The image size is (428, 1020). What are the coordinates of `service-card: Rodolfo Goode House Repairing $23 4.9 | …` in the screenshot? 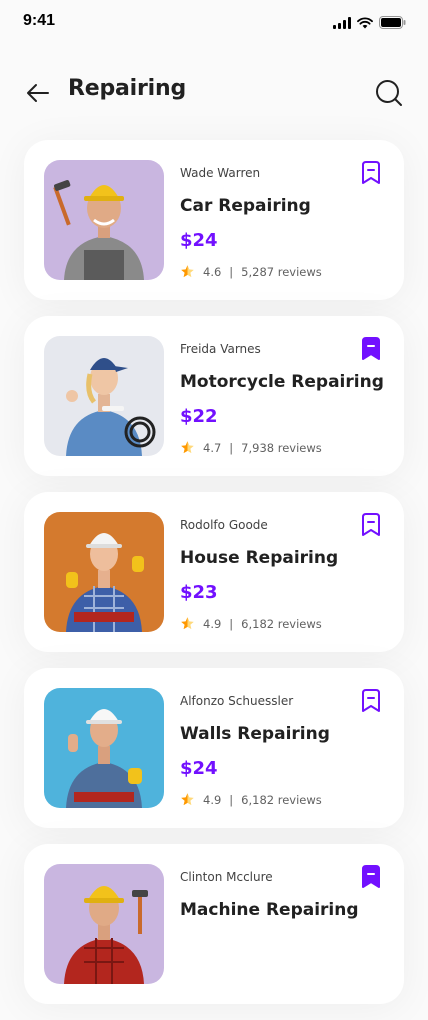 It's located at (214, 572).